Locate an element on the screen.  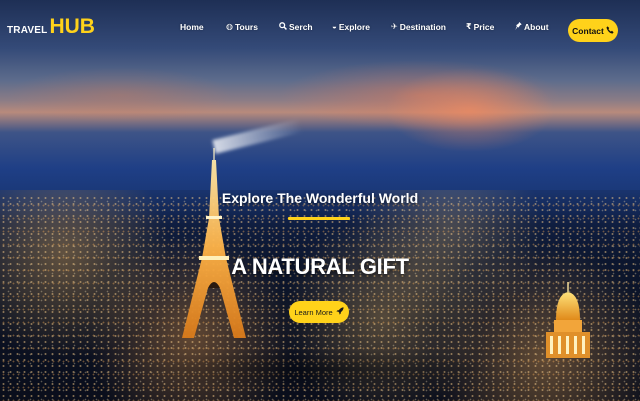
contact-button: Contact is located at coordinates (593, 30).